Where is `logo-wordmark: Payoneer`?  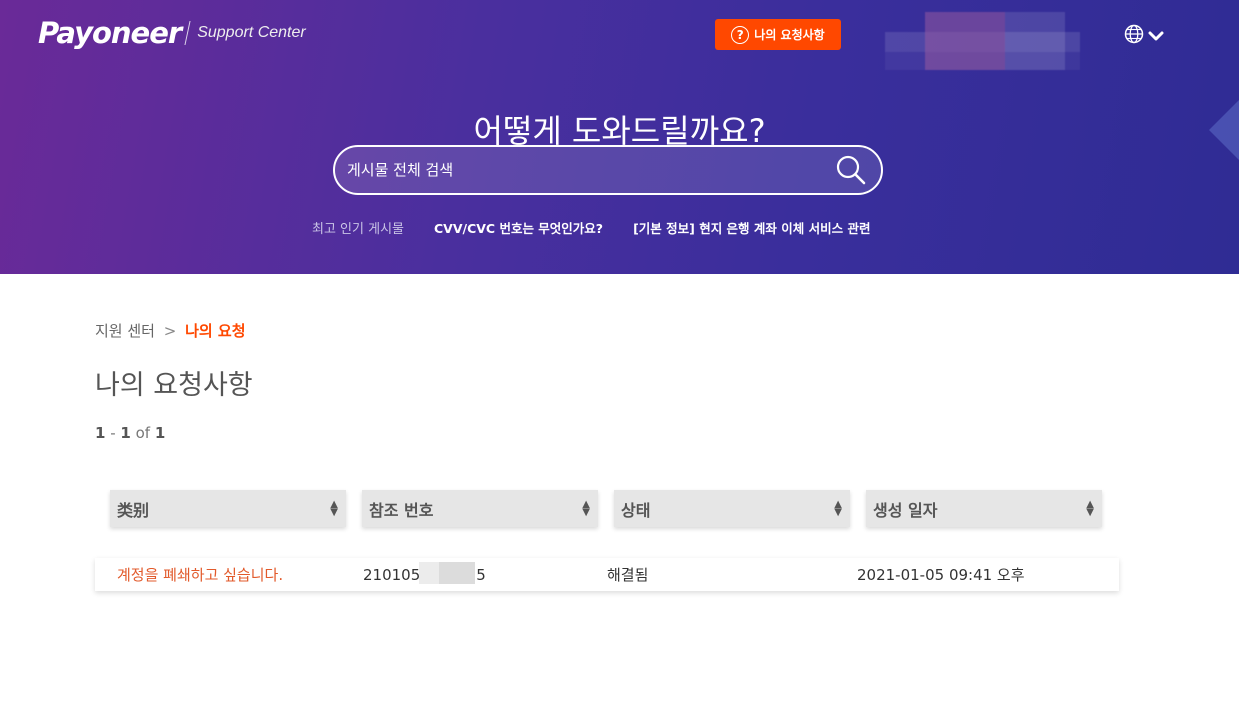 logo-wordmark: Payoneer is located at coordinates (110, 33).